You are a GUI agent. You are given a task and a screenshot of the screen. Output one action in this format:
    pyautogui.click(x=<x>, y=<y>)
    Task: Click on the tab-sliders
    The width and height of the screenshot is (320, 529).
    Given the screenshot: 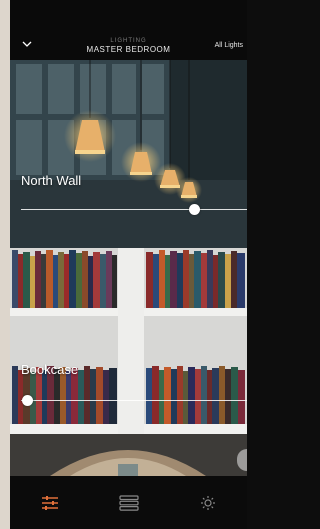 What is the action you would take?
    pyautogui.click(x=49, y=502)
    